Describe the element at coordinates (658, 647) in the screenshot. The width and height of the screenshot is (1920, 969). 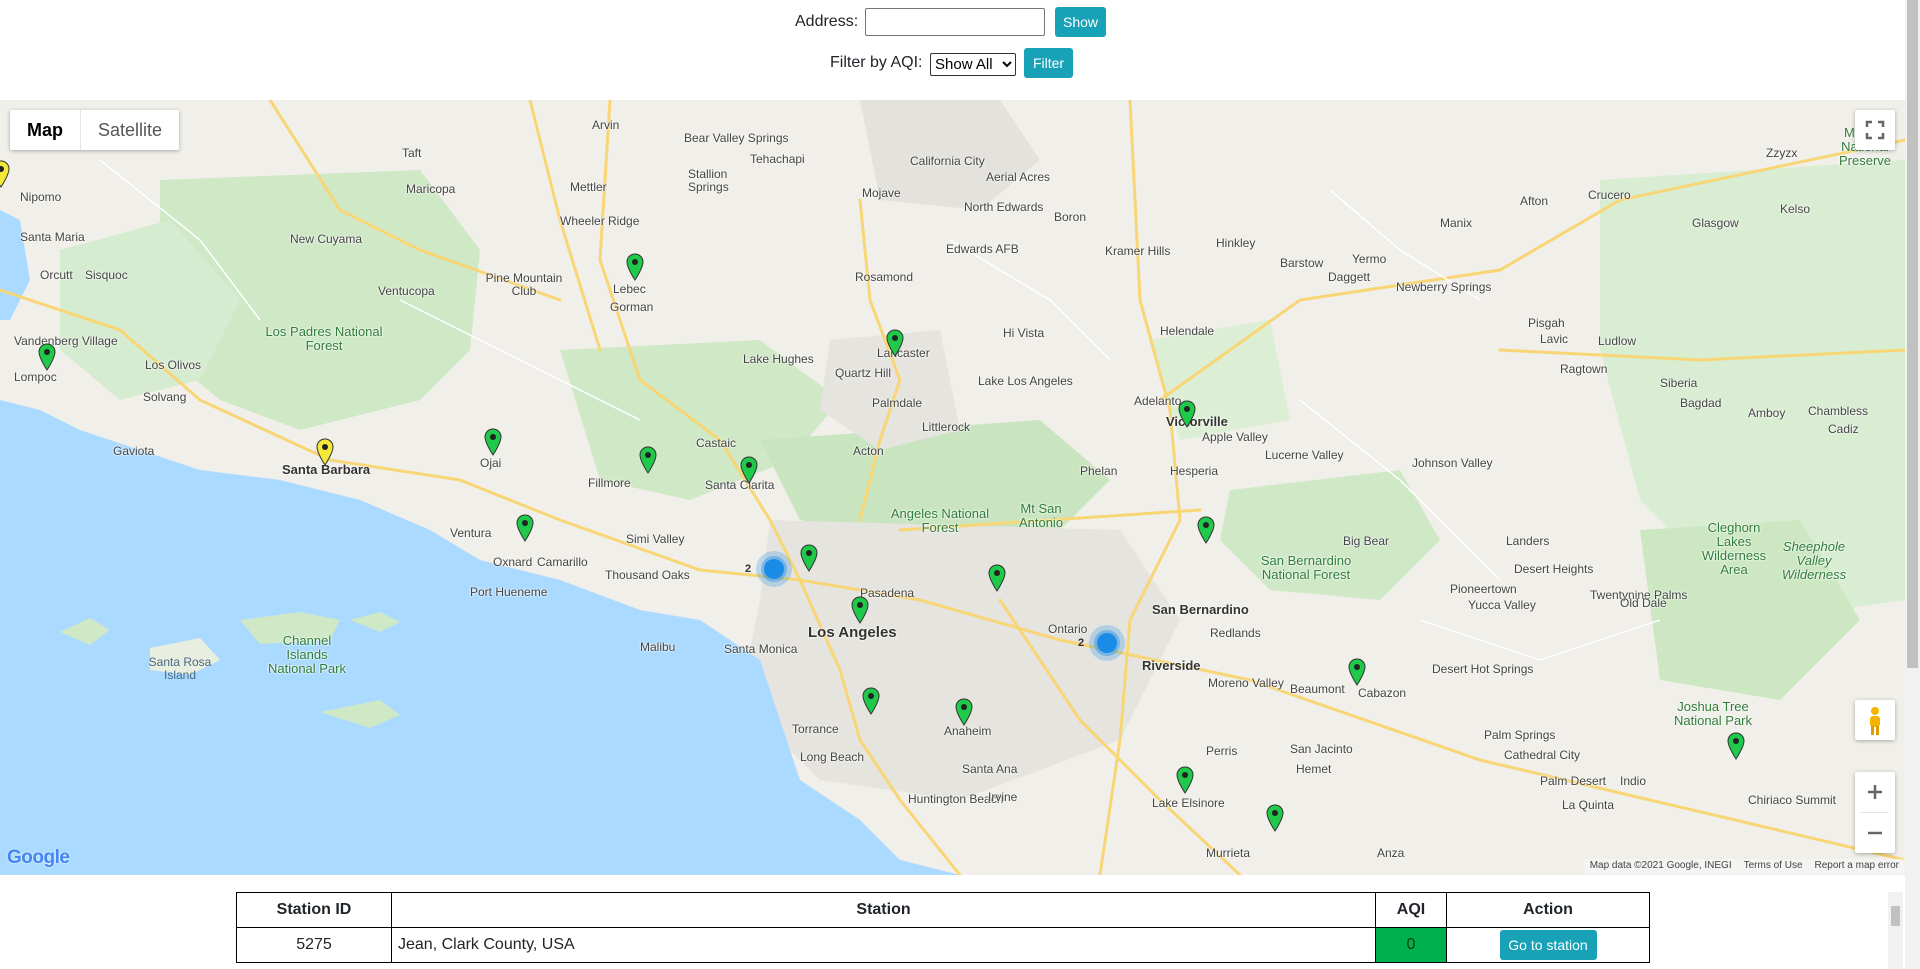
I see `place-label: Malibu` at that location.